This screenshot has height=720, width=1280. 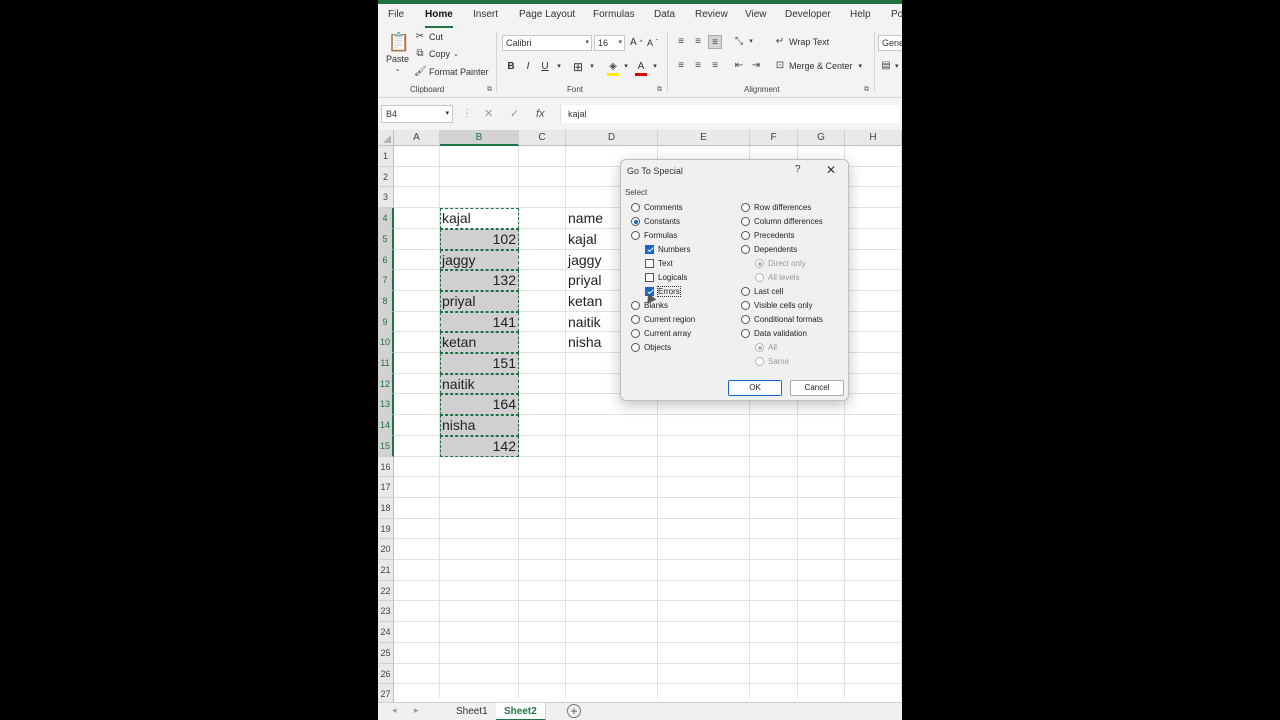 I want to click on decrease-indent-icon: ⇤, so click(x=739, y=66).